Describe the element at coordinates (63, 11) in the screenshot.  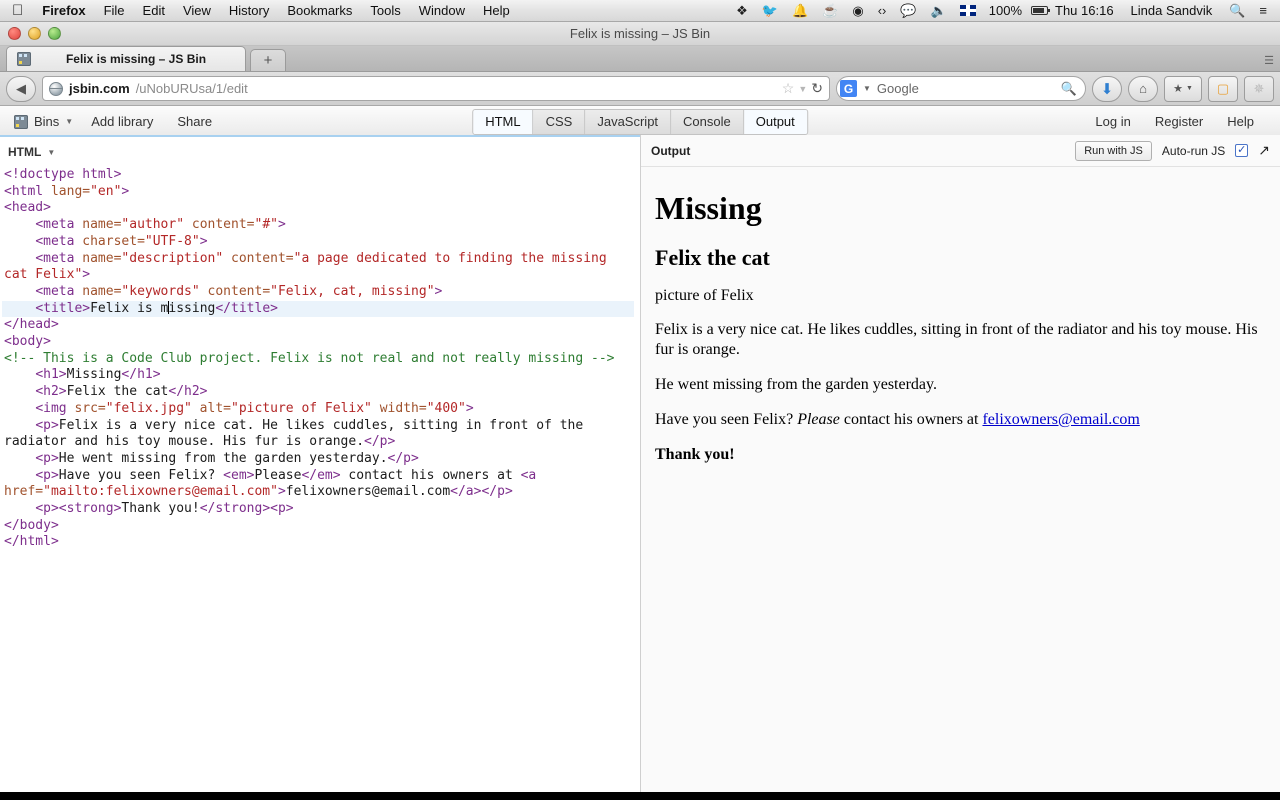
I see `menu-item-firefox: Firefox` at that location.